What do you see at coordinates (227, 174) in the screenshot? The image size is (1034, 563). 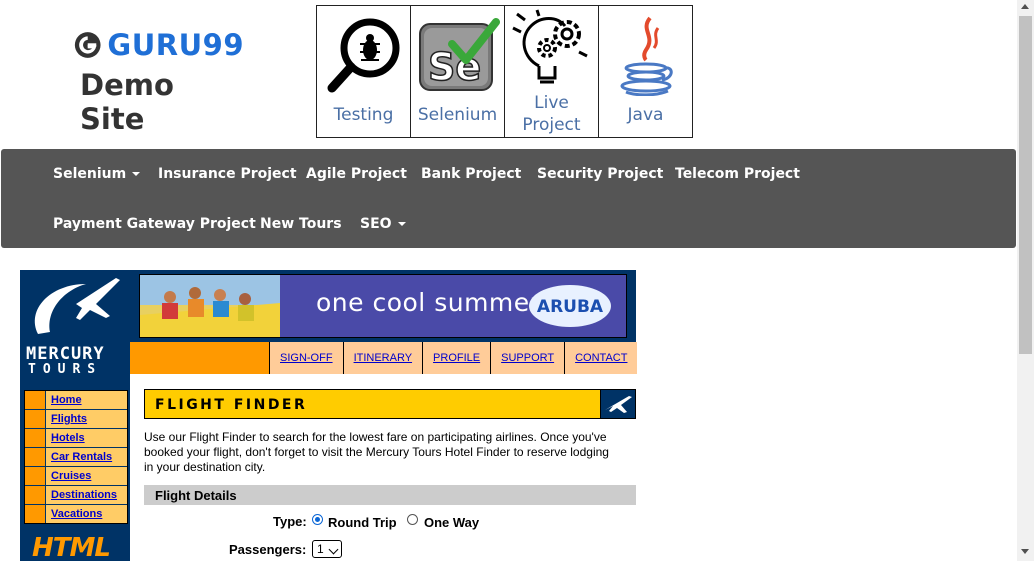 I see `nav-insurance-project: Insurance Project` at bounding box center [227, 174].